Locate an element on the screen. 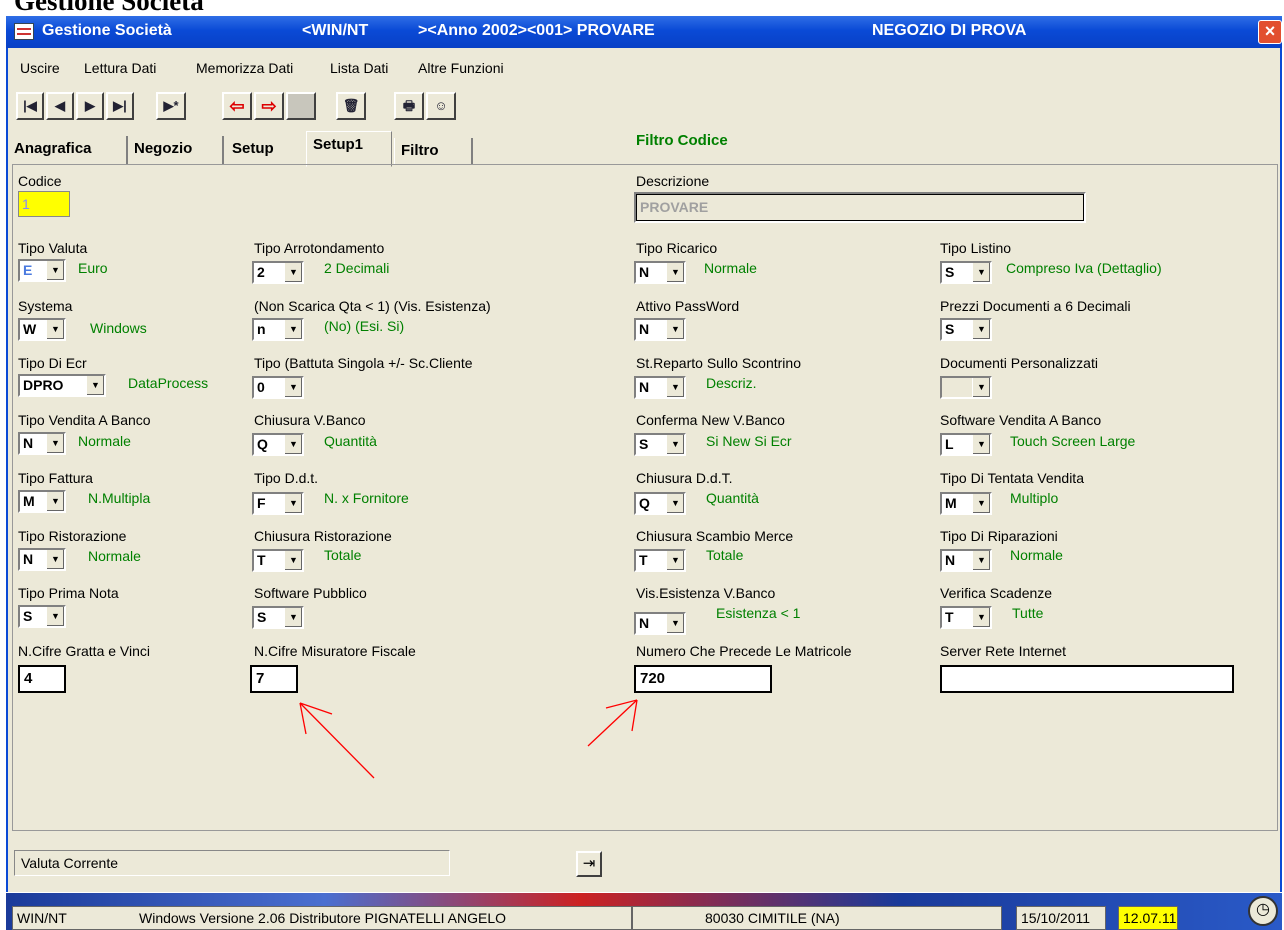 Image resolution: width=1284 pixels, height=930 pixels. menu-memorizza-dati: Memorizza Dati is located at coordinates (244, 68).